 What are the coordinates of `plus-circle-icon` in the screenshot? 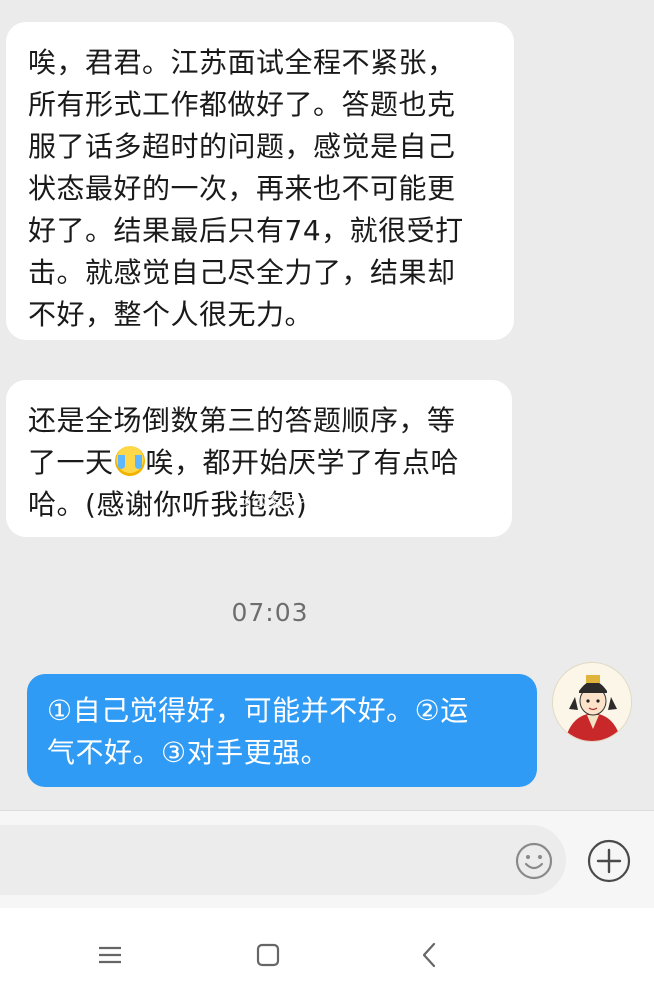 It's located at (609, 861).